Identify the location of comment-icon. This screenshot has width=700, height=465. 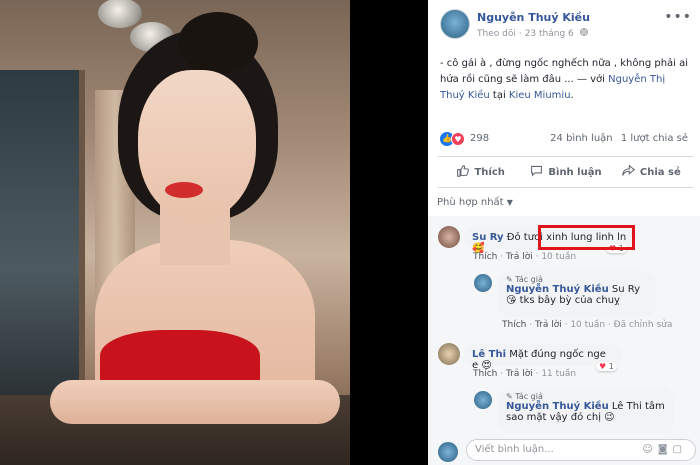
(536, 172).